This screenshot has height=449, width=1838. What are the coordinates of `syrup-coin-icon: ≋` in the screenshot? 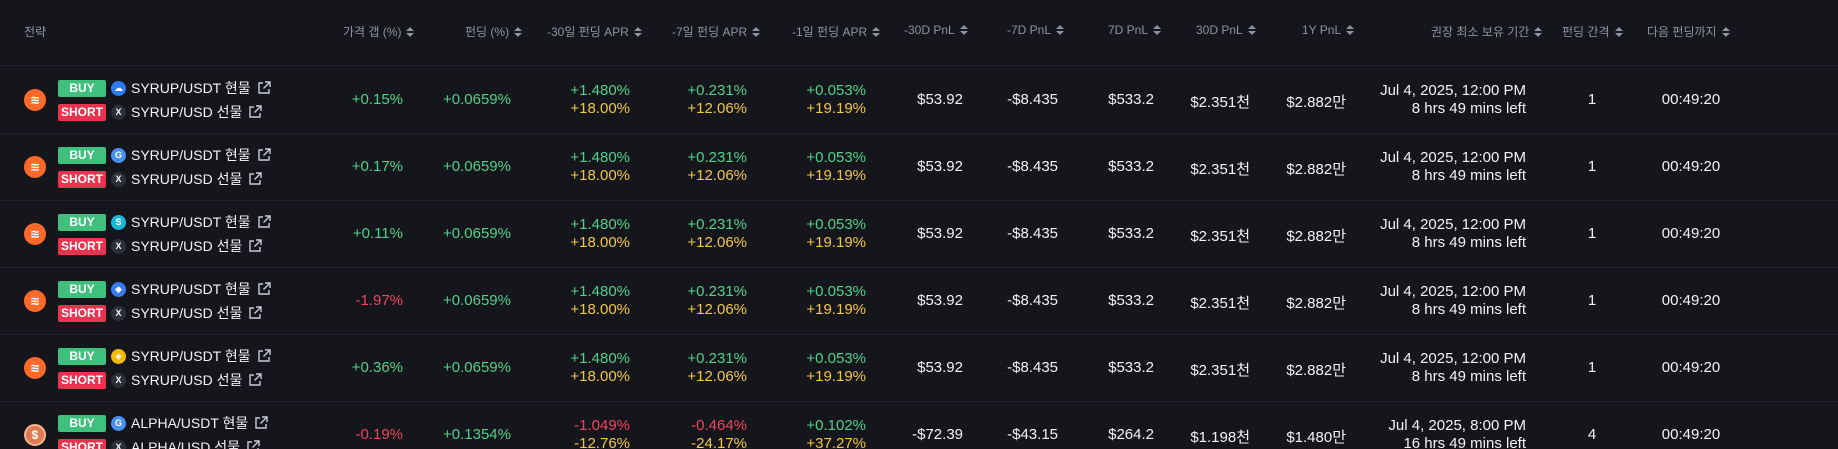 It's located at (35, 167).